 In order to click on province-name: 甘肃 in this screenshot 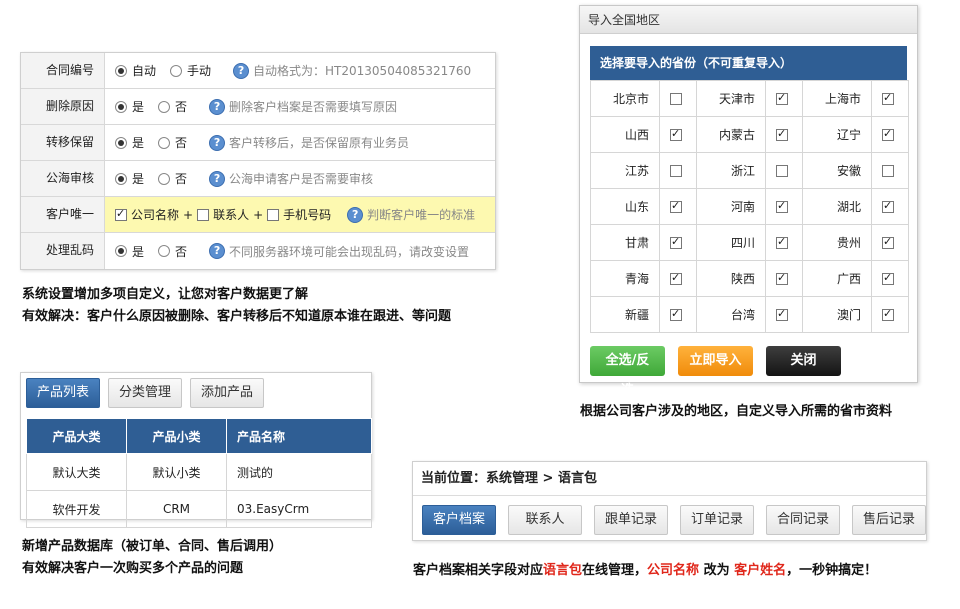, I will do `click(625, 242)`.